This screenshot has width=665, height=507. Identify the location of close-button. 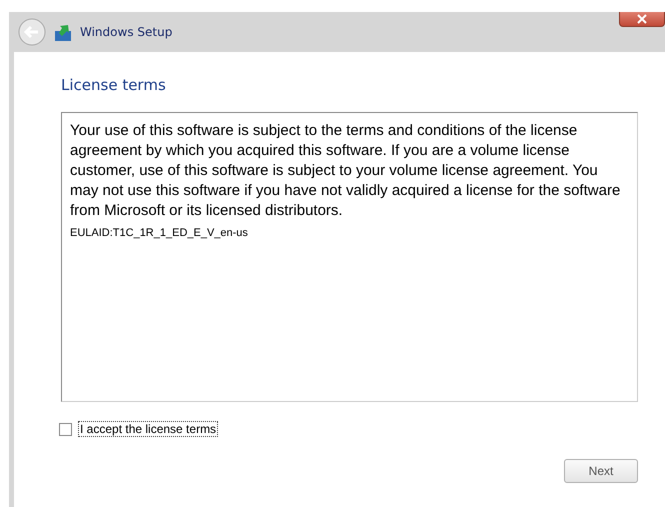
(642, 19).